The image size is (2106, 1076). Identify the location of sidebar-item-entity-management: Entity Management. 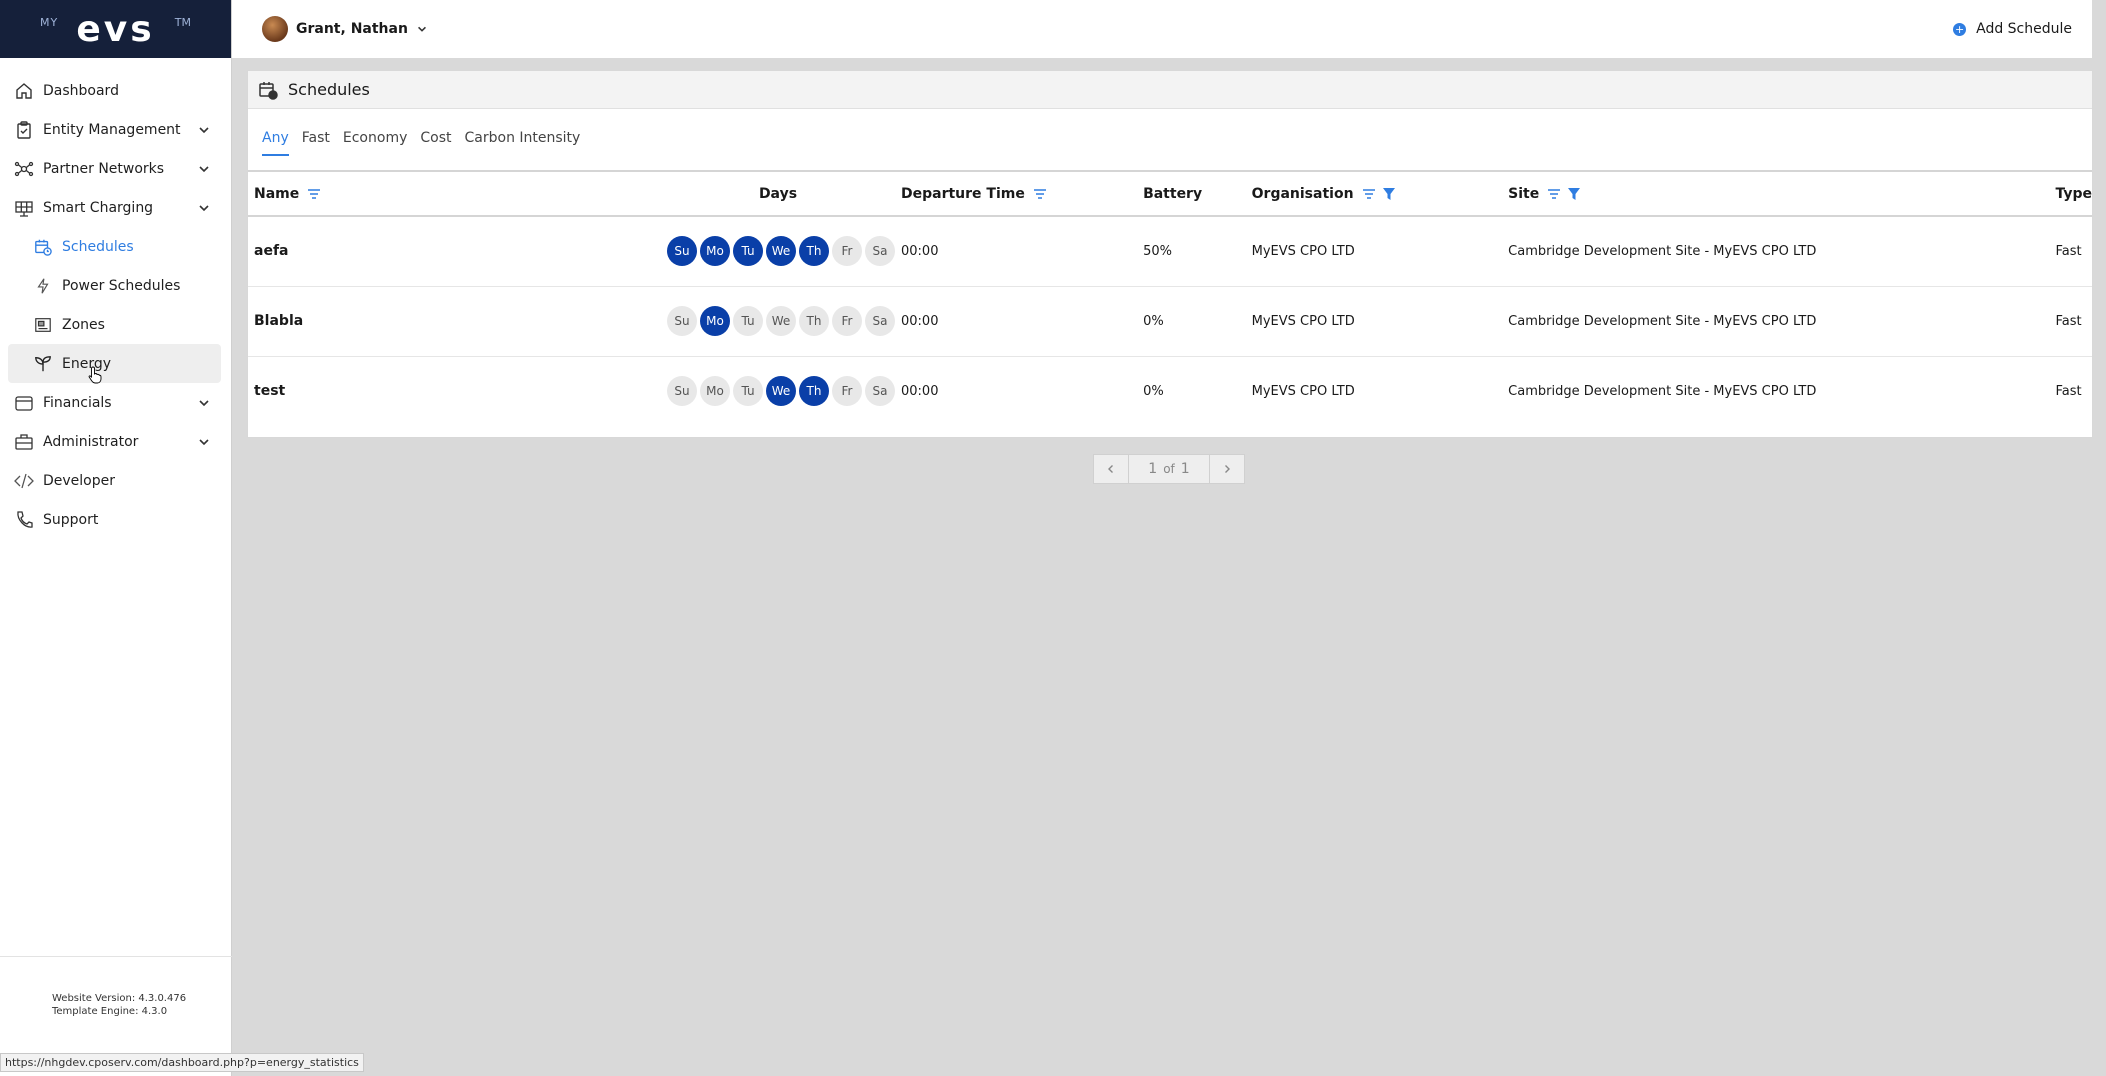
(115, 129).